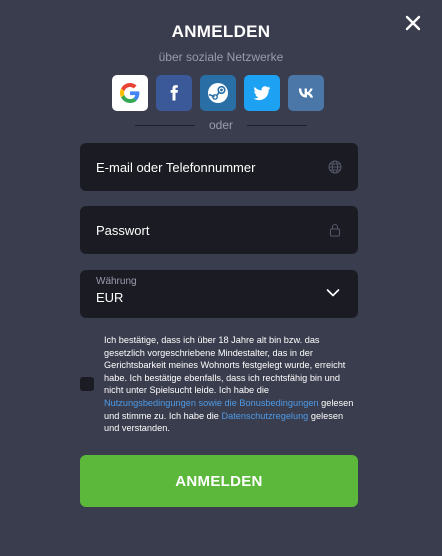 The image size is (442, 556). What do you see at coordinates (221, 57) in the screenshot?
I see `social-login-subtitle: über soziale Netzwerke` at bounding box center [221, 57].